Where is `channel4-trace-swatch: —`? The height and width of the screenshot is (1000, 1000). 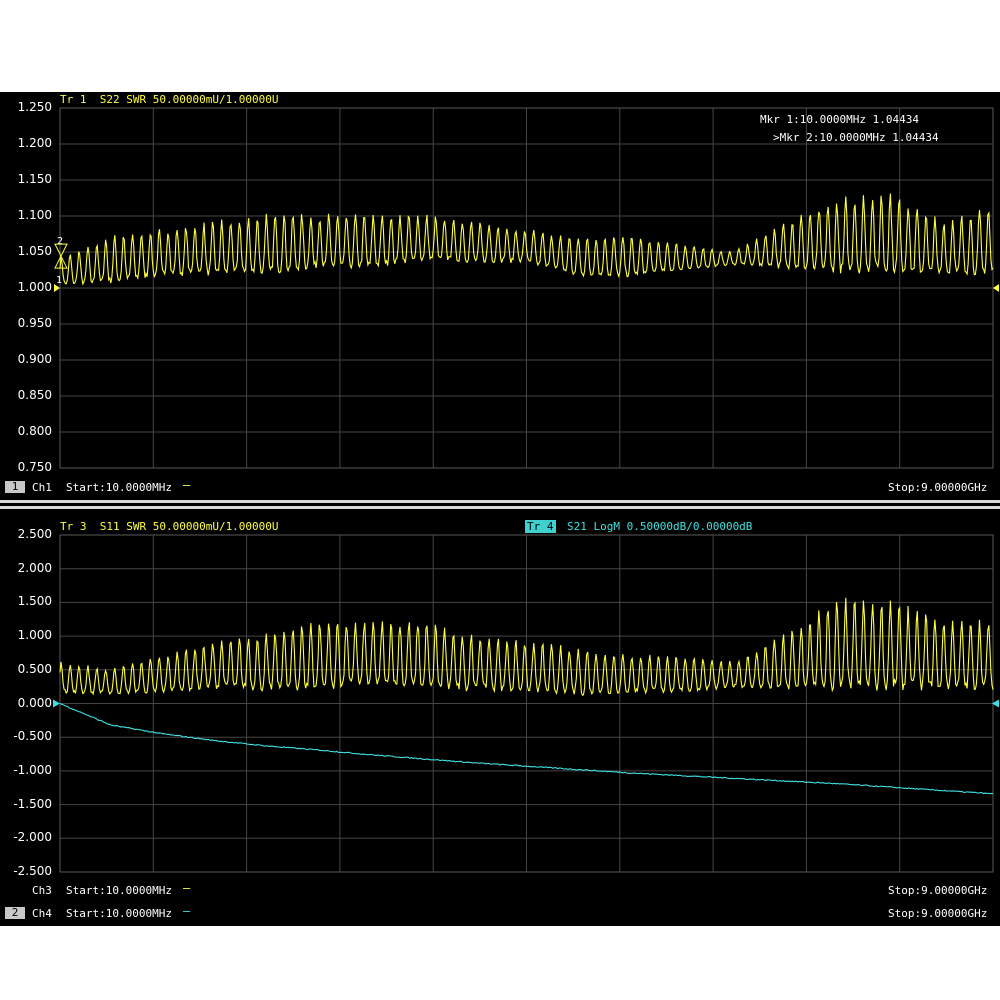 channel4-trace-swatch: — is located at coordinates (187, 911).